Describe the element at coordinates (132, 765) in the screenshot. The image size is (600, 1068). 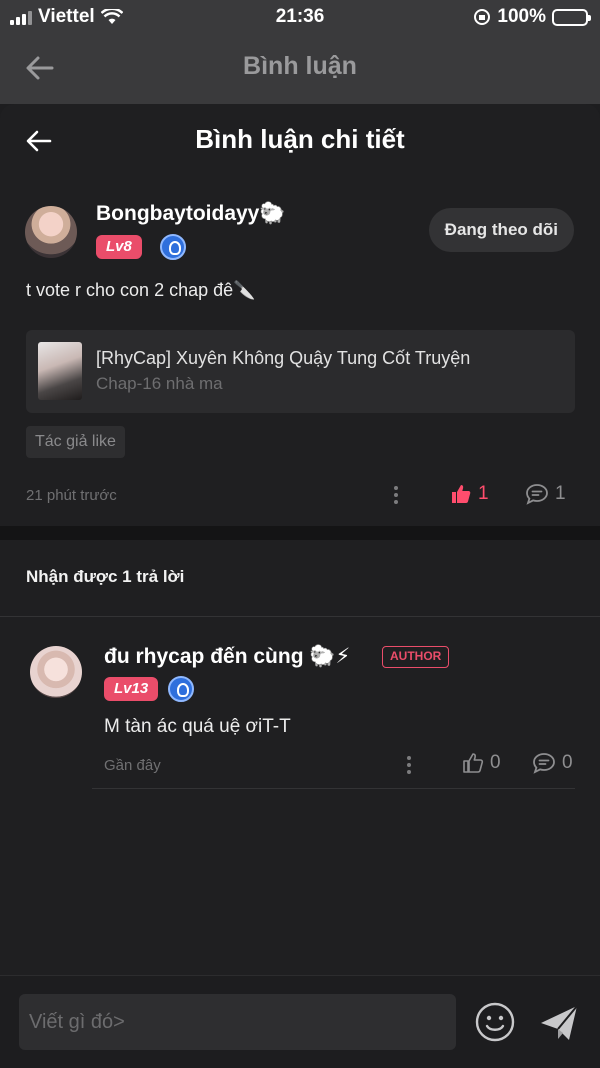
I see `reply-time: Gần đây` at that location.